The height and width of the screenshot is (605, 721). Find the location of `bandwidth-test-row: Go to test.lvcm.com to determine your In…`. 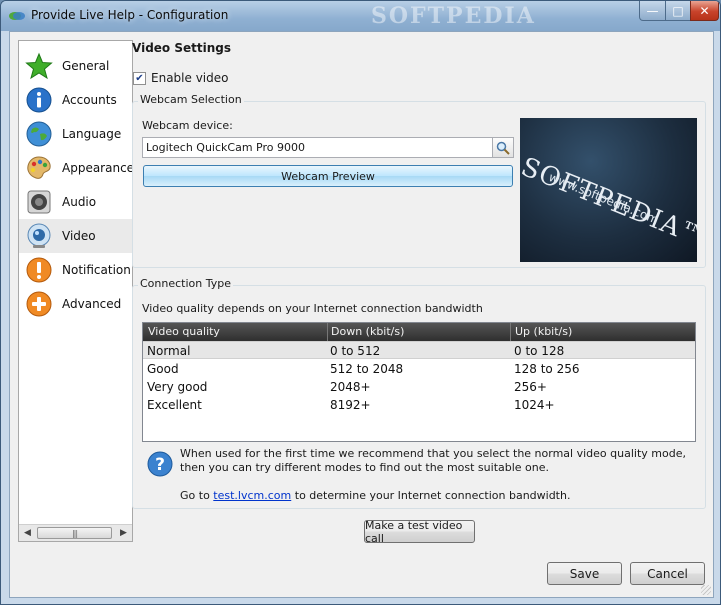

bandwidth-test-row: Go to test.lvcm.com to determine your In… is located at coordinates (375, 495).